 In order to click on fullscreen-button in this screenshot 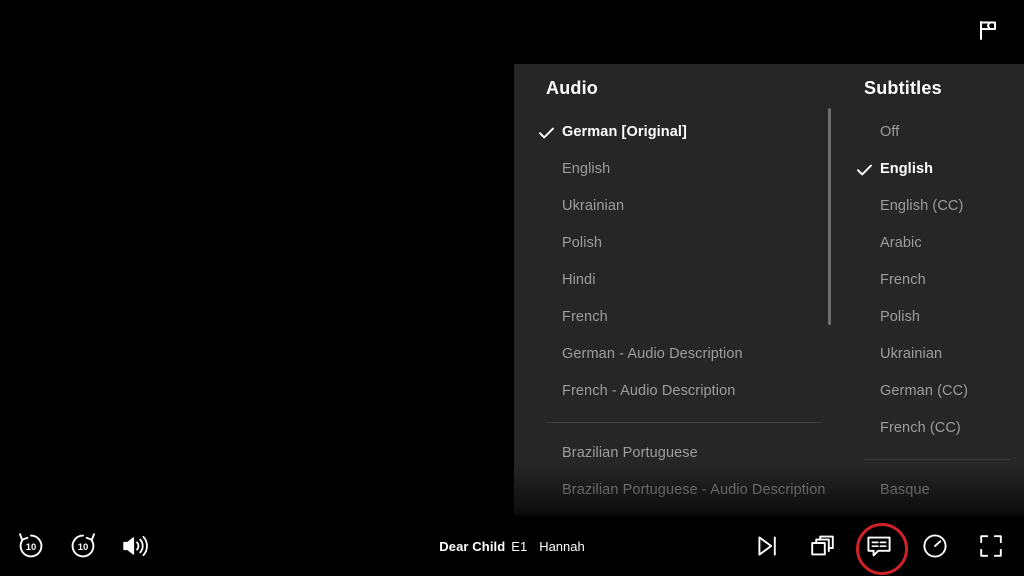, I will do `click(991, 546)`.